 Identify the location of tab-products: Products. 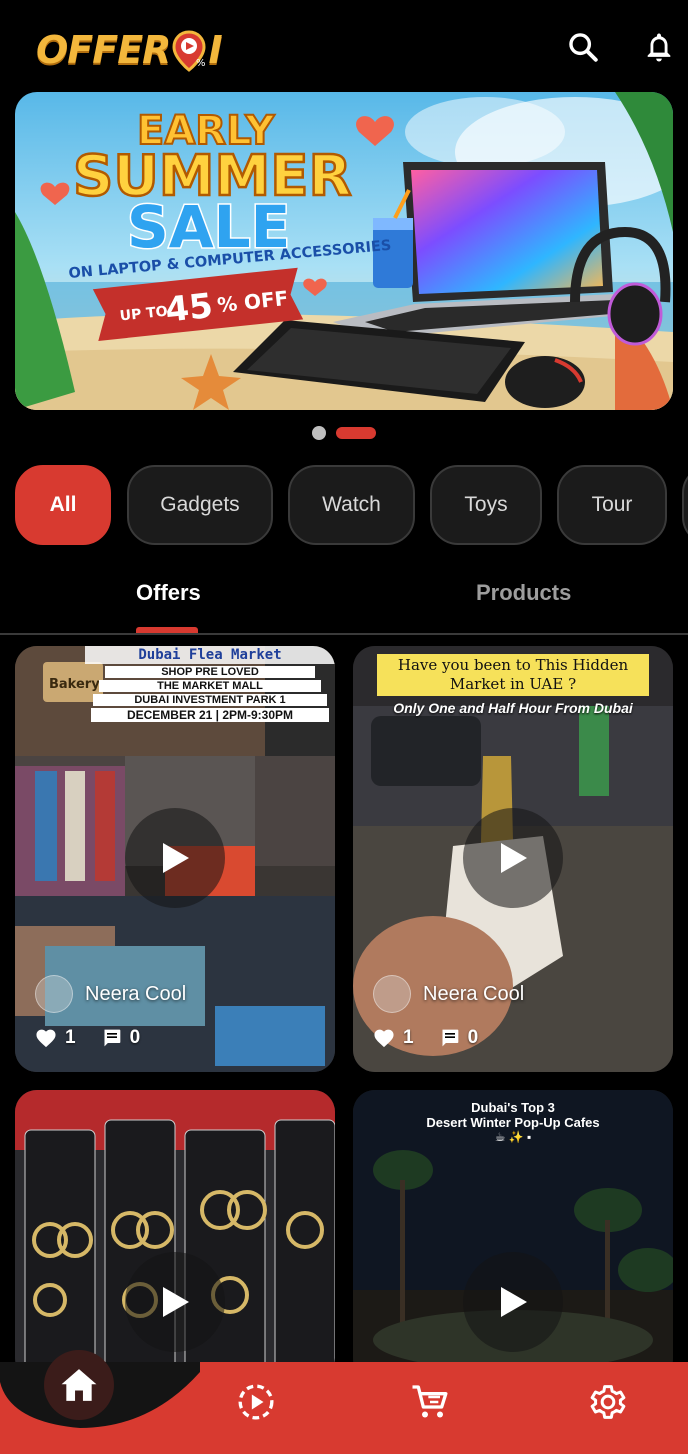
(523, 593).